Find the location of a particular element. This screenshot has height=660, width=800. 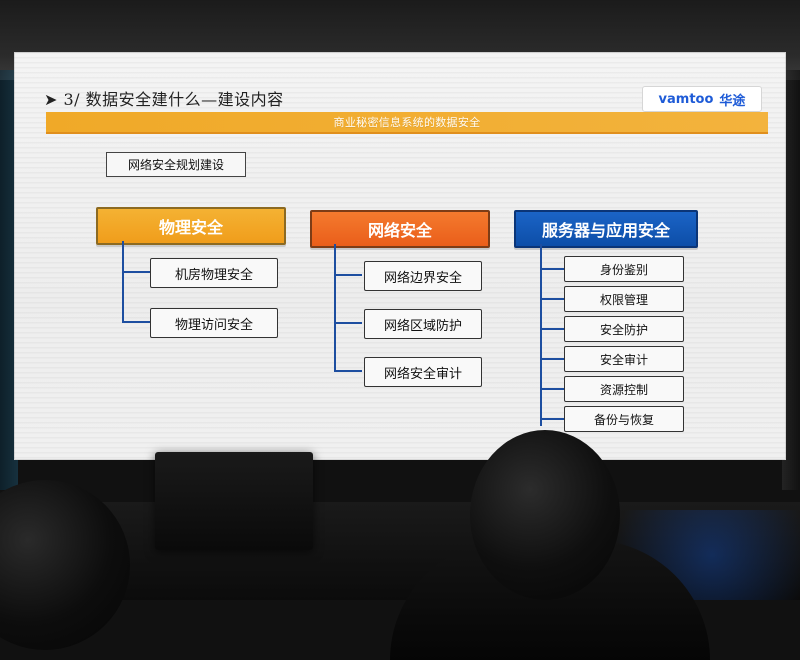

physical-item-label: 物理访问安全 is located at coordinates (213, 325).